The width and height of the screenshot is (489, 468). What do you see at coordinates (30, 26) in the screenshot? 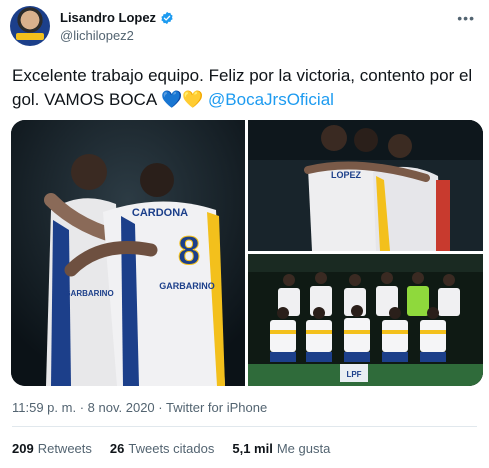
I see `avatar` at bounding box center [30, 26].